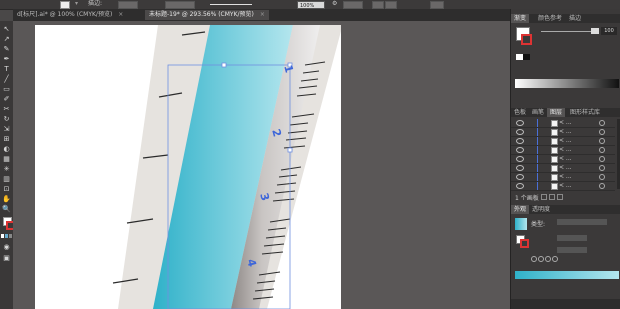 The image size is (620, 309). I want to click on locate-object-icon, so click(544, 197).